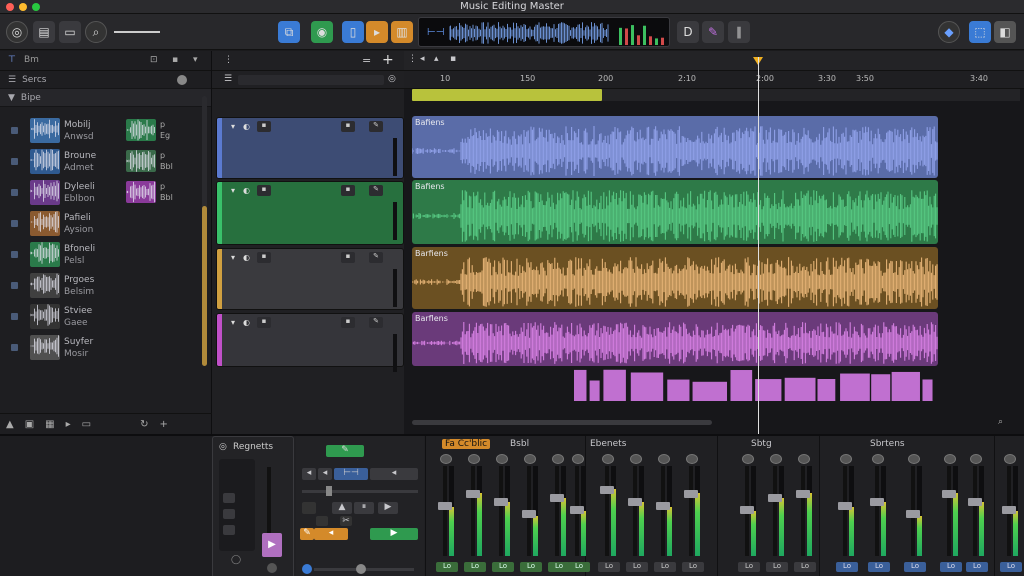 This screenshot has width=1024, height=576. What do you see at coordinates (388, 60) in the screenshot?
I see `add-track-icon: +` at bounding box center [388, 60].